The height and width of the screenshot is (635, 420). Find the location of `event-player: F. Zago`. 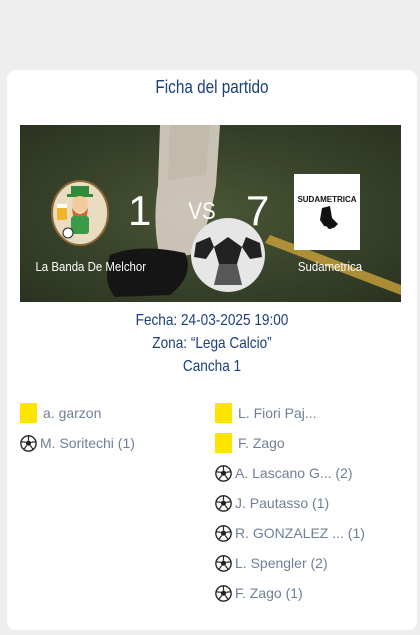

event-player: F. Zago is located at coordinates (261, 443).